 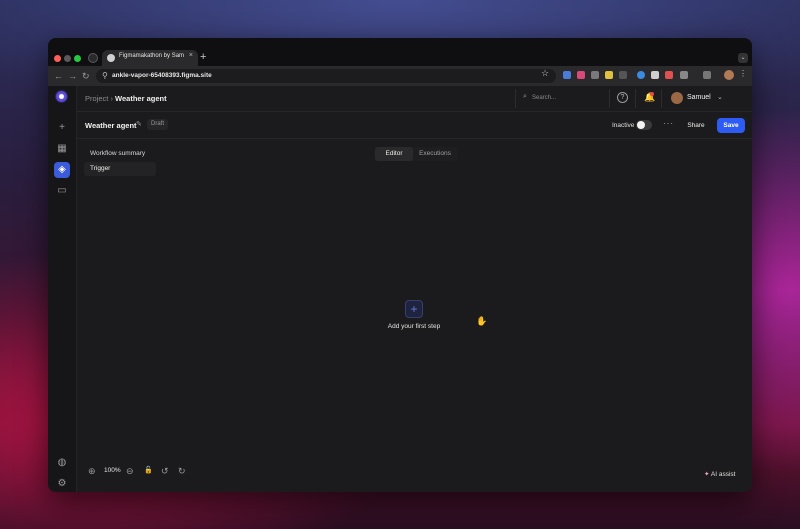 I want to click on address-bar: ⚲ ankle-vapor-65408393.figma.site, so click(x=326, y=76).